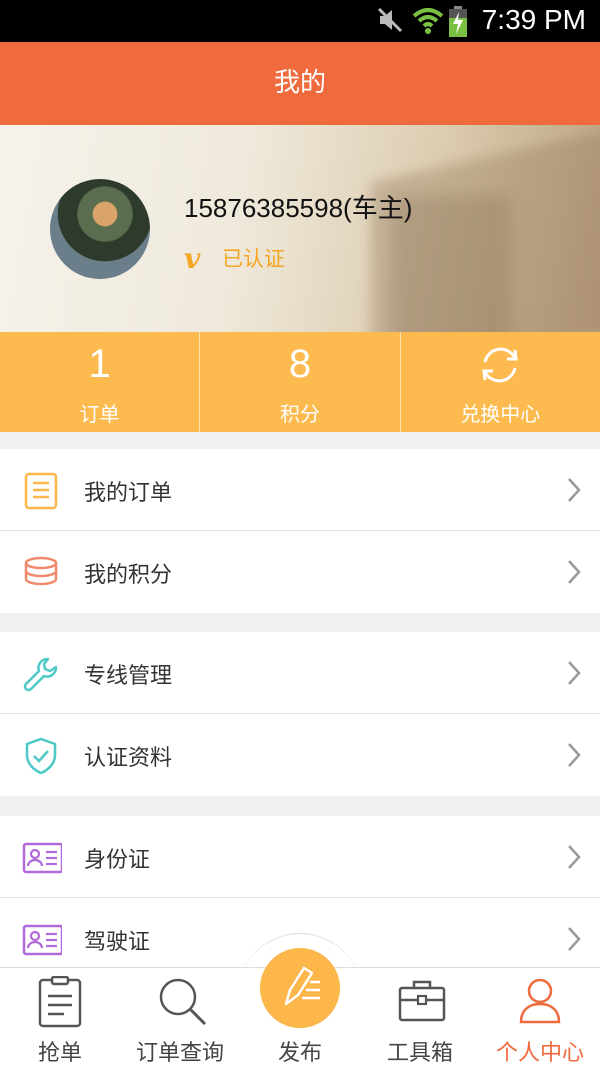  What do you see at coordinates (41, 491) in the screenshot?
I see `document-icon` at bounding box center [41, 491].